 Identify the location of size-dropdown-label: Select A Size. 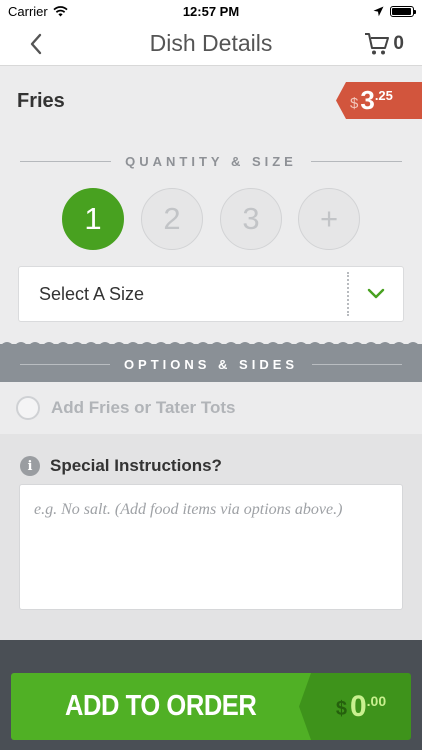
(92, 293).